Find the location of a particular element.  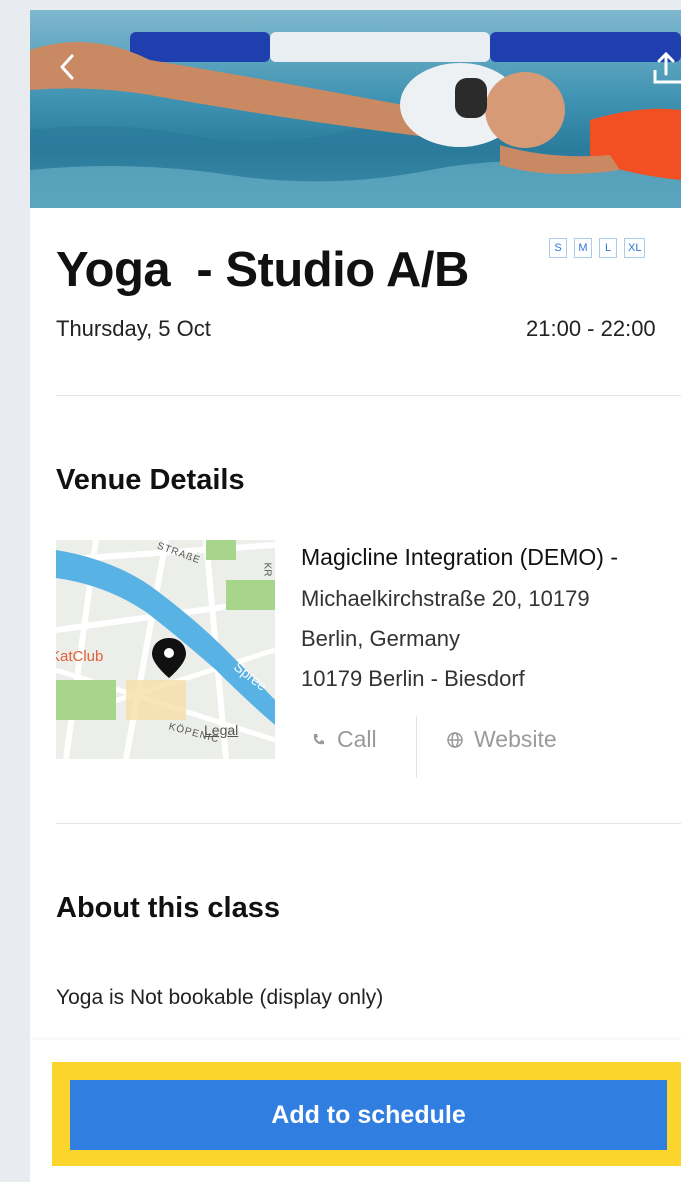

map-street-label: KR is located at coordinates (267, 569).